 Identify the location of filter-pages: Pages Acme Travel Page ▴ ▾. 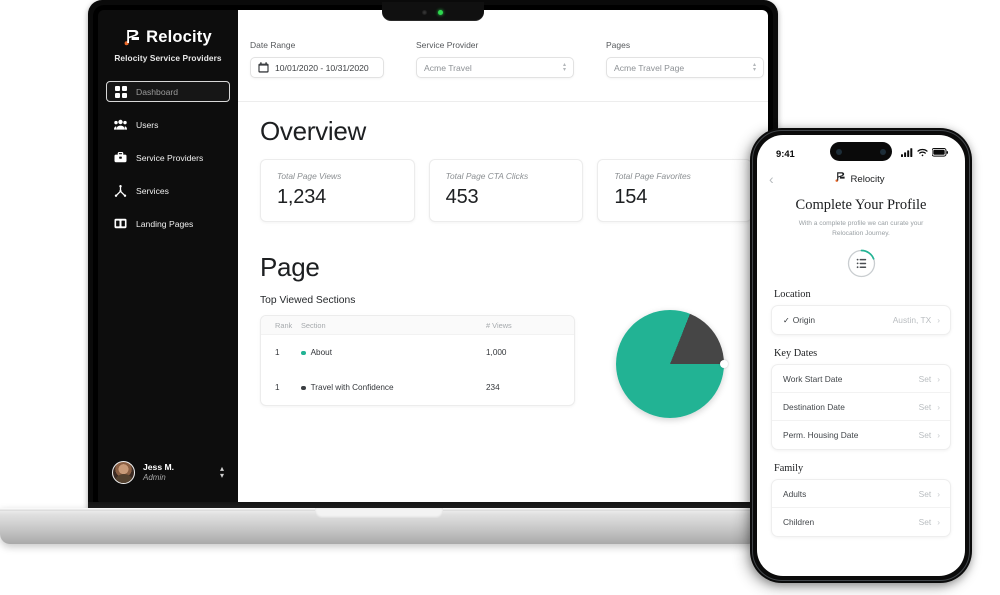
(685, 59).